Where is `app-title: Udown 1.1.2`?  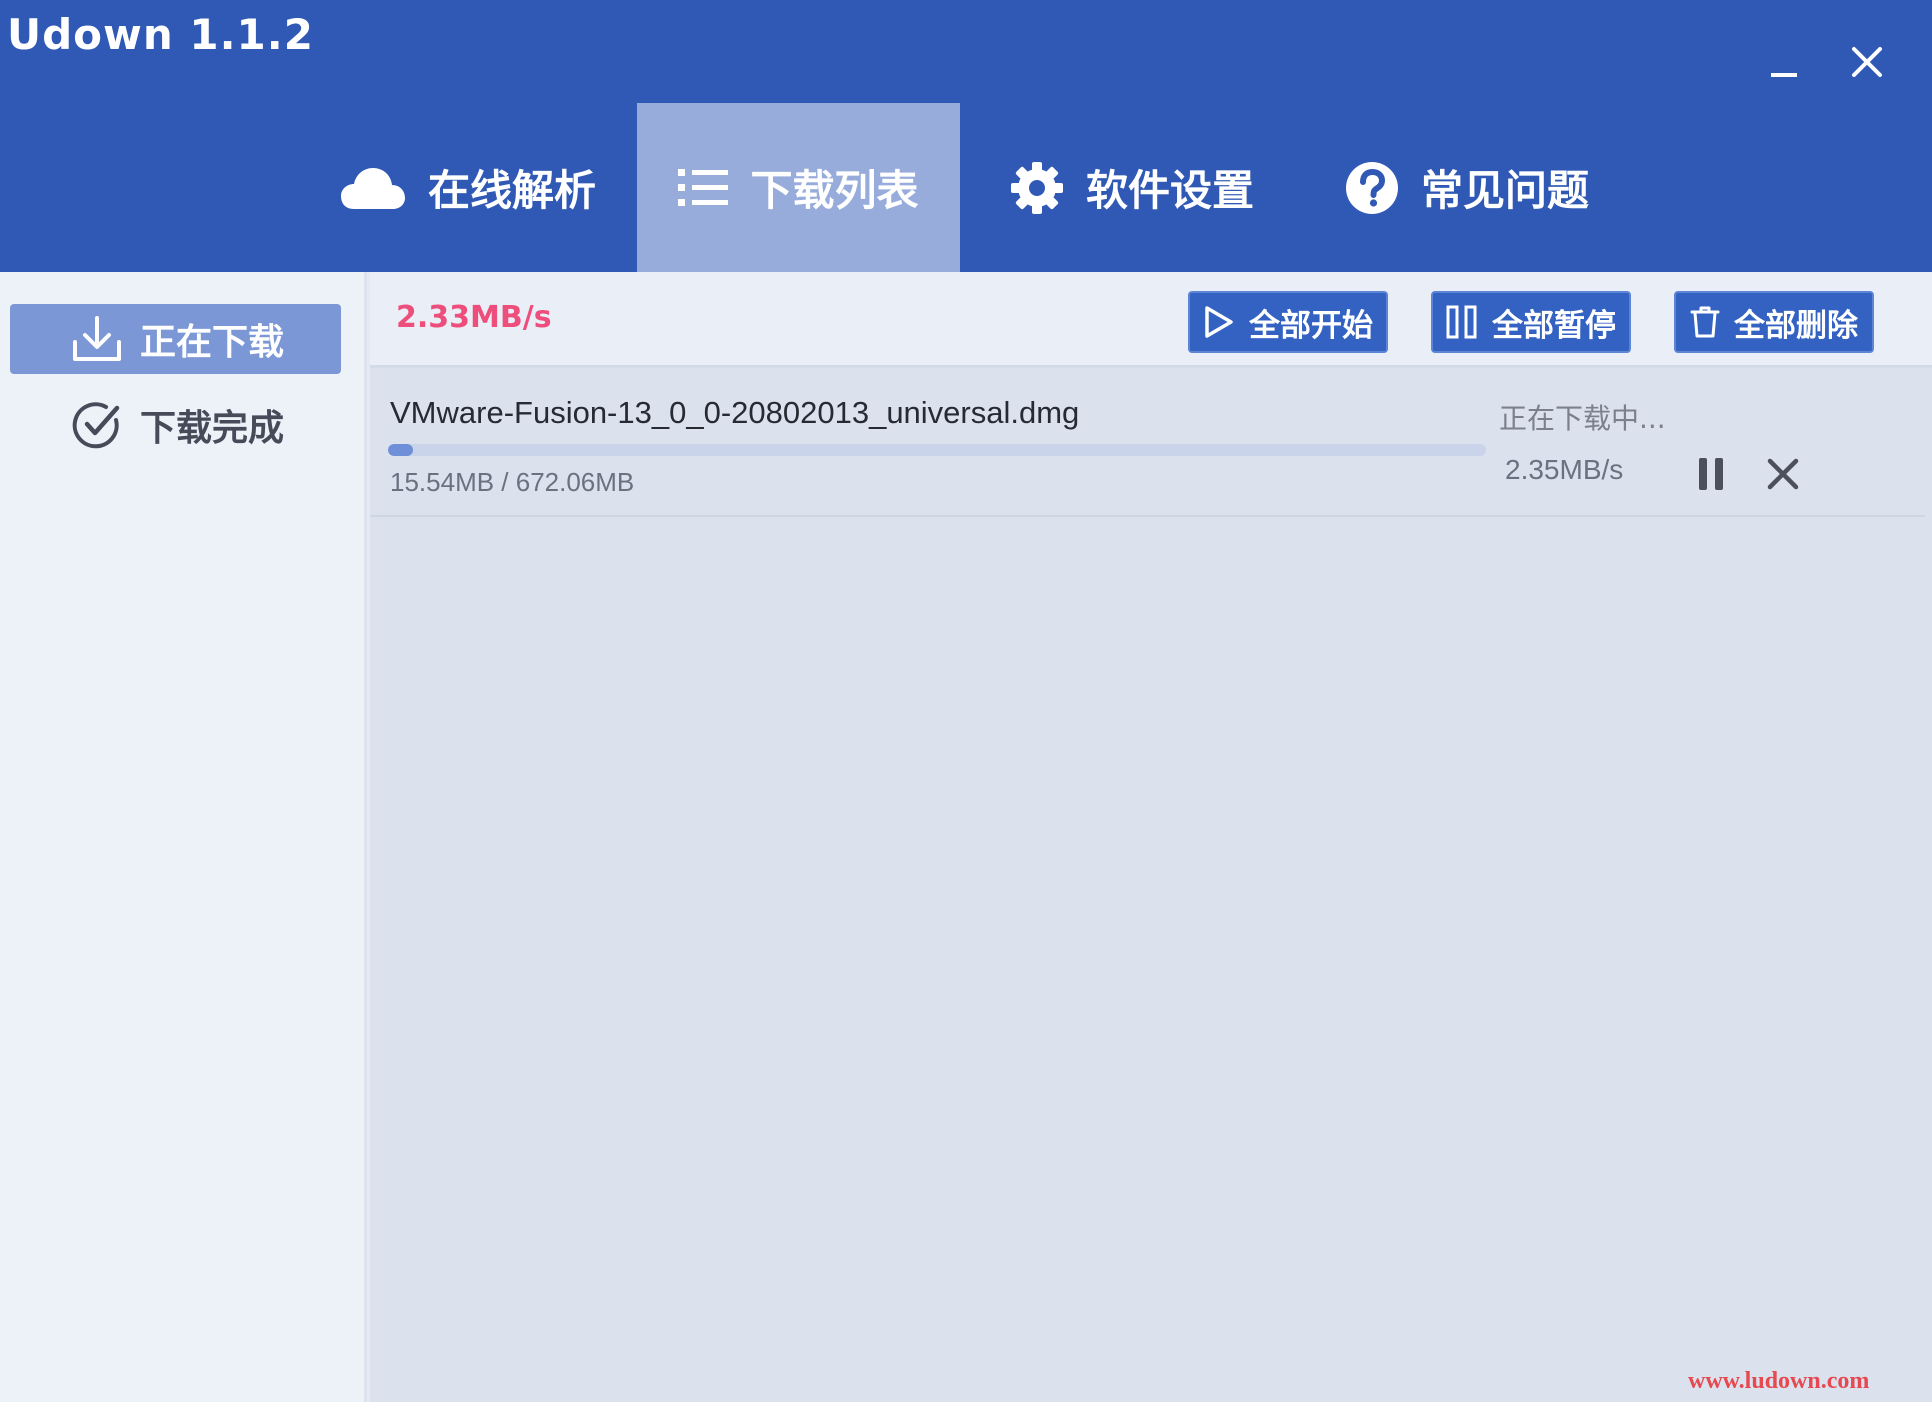
app-title: Udown 1.1.2 is located at coordinates (160, 34).